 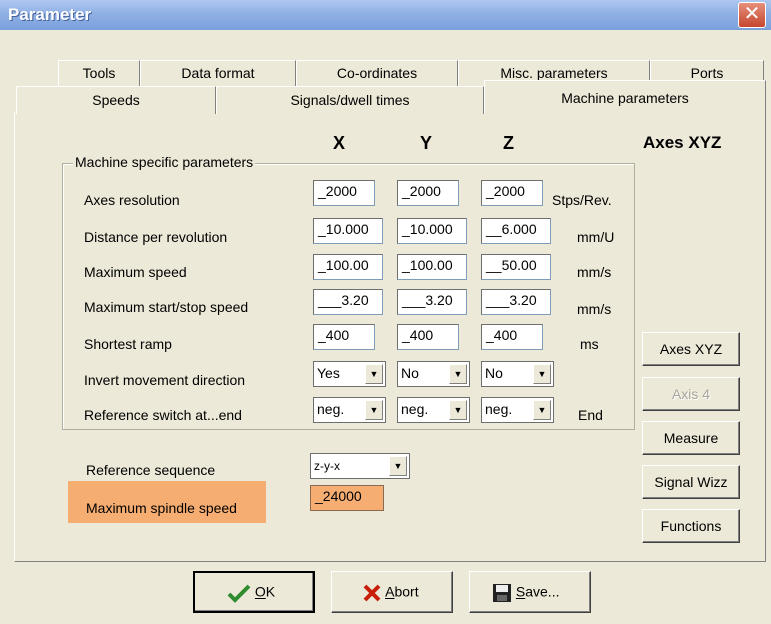 I want to click on tab-data-format: Data format, so click(x=218, y=73).